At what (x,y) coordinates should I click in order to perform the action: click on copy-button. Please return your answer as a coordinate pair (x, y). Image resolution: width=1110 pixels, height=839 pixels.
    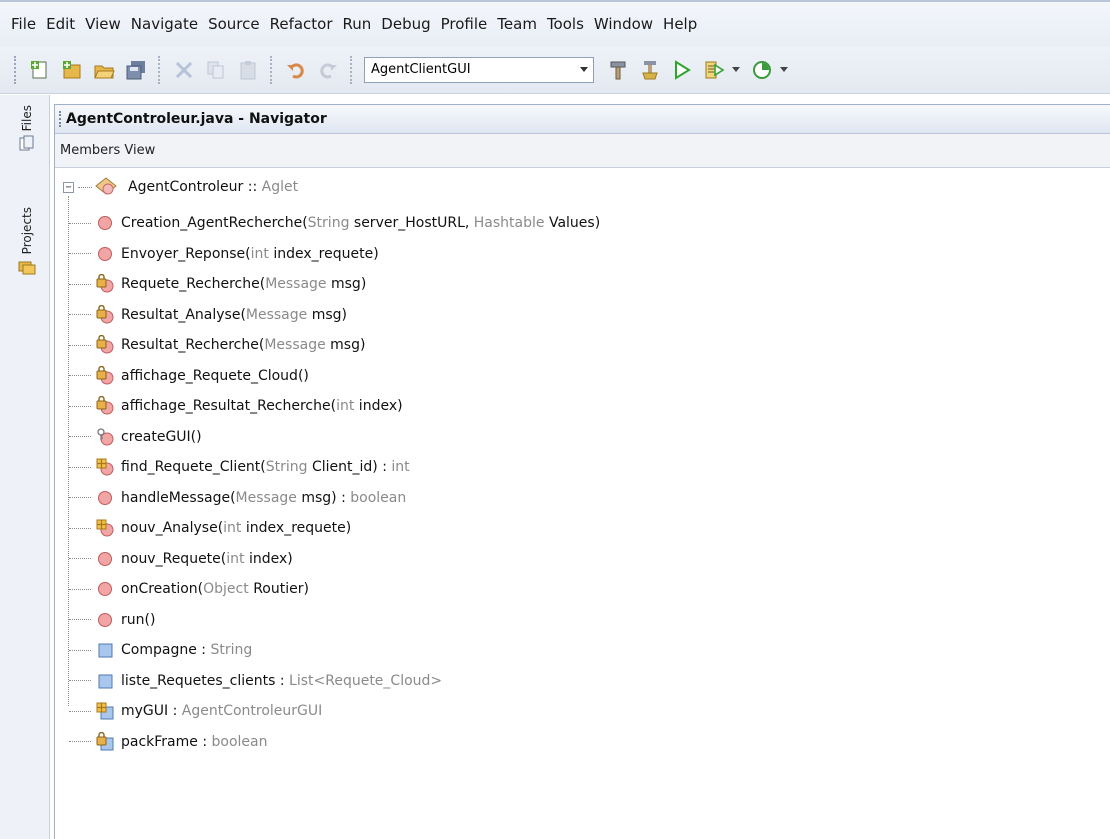
    Looking at the image, I should click on (216, 70).